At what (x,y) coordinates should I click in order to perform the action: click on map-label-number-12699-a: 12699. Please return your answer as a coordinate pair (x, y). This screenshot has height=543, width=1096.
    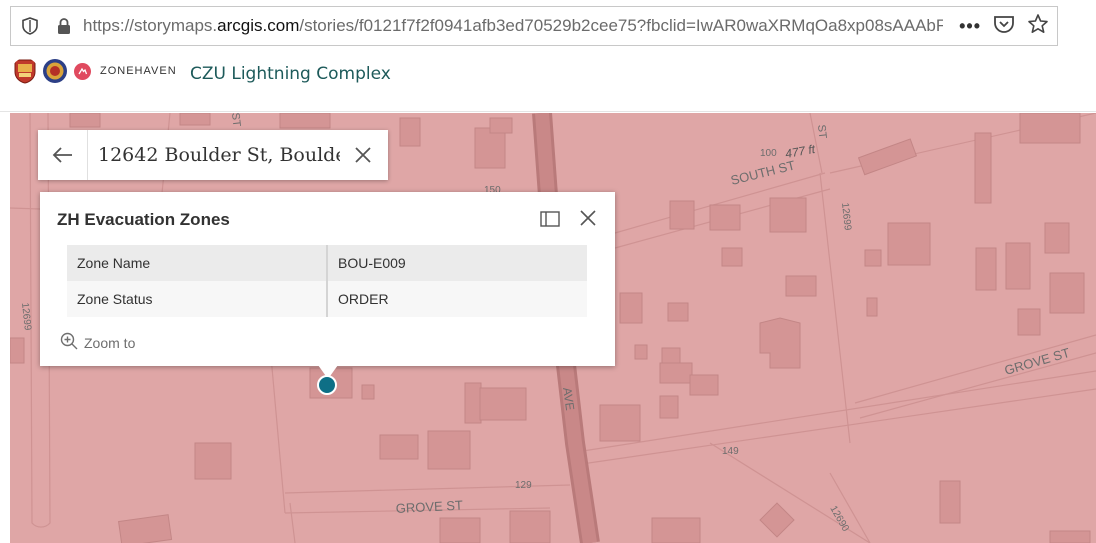
    Looking at the image, I should click on (846, 216).